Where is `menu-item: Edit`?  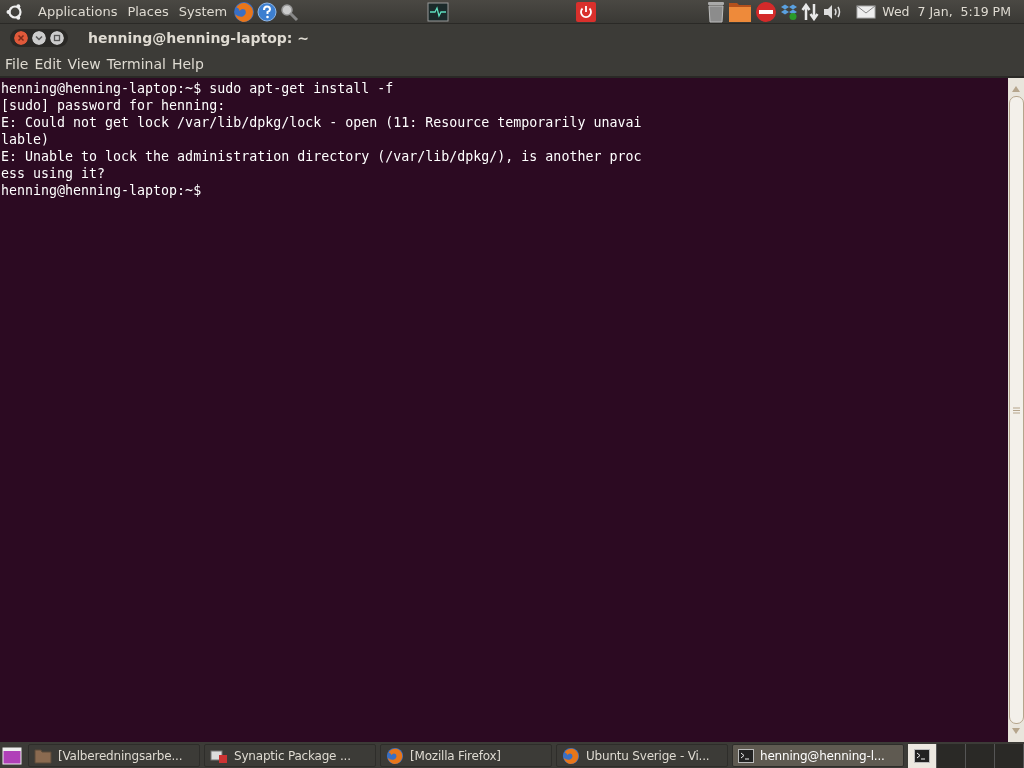 menu-item: Edit is located at coordinates (48, 64).